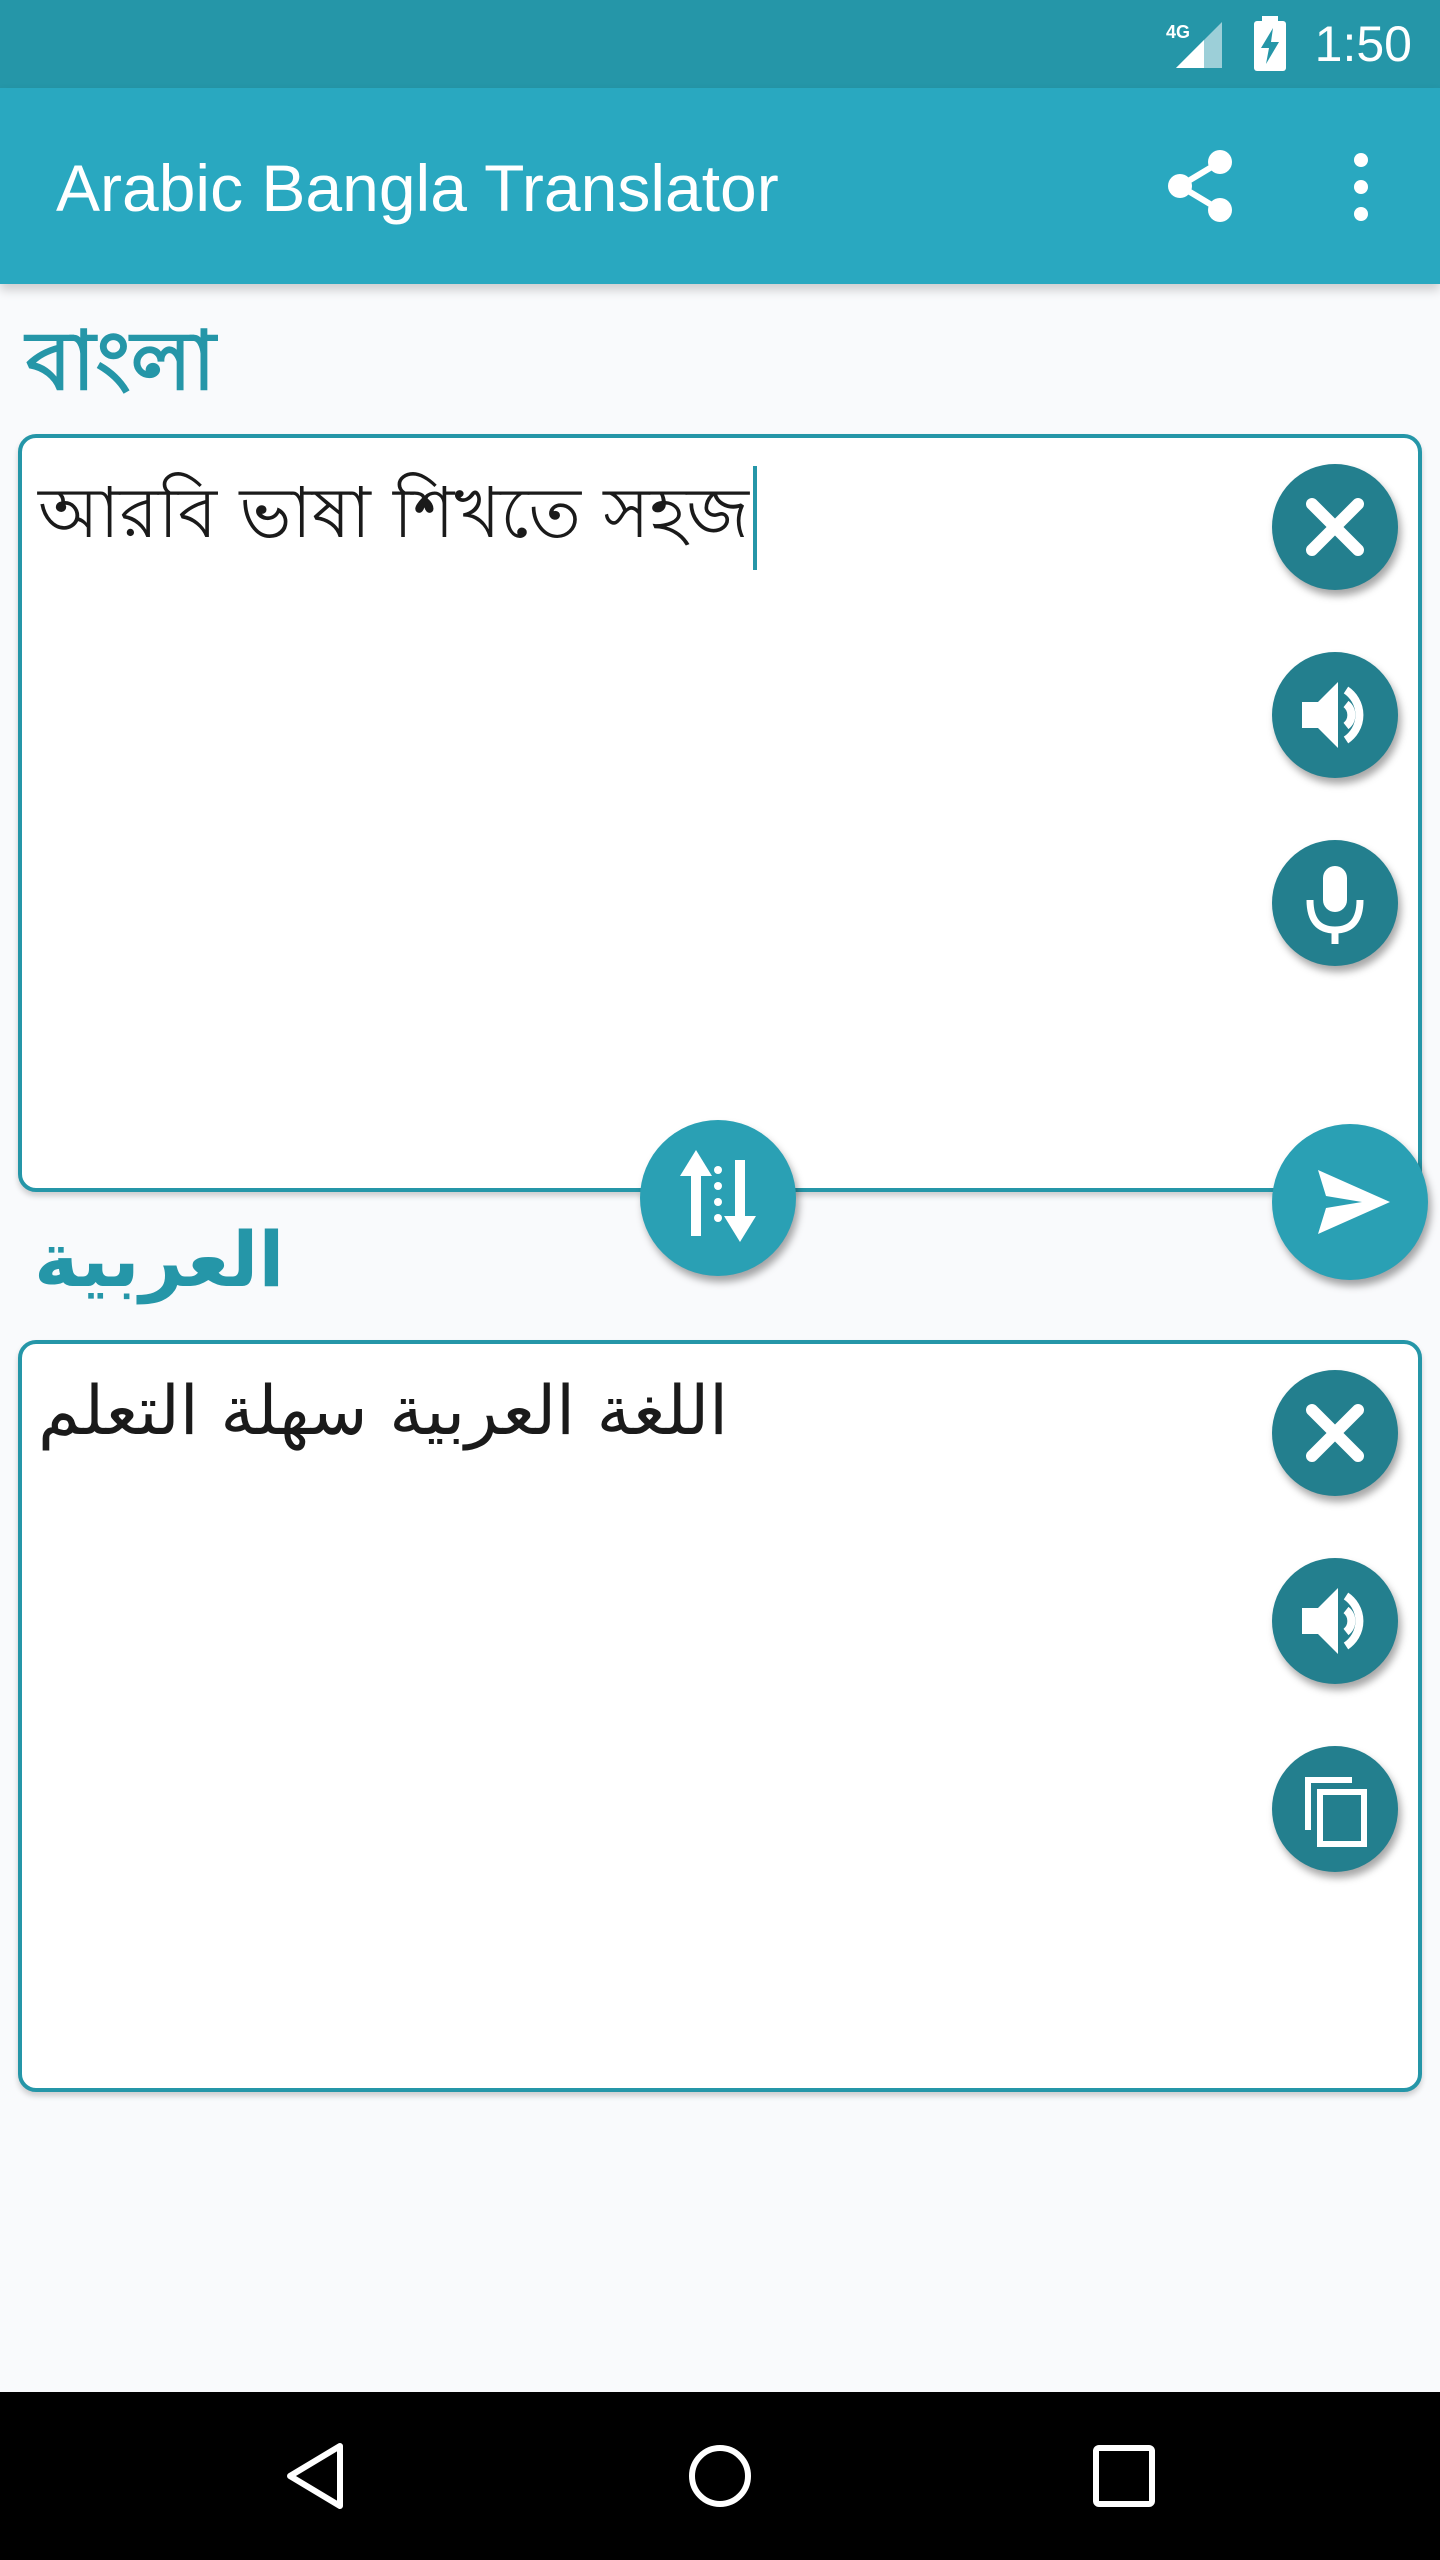 This screenshot has height=2560, width=1440. I want to click on source-clear-button, so click(1335, 527).